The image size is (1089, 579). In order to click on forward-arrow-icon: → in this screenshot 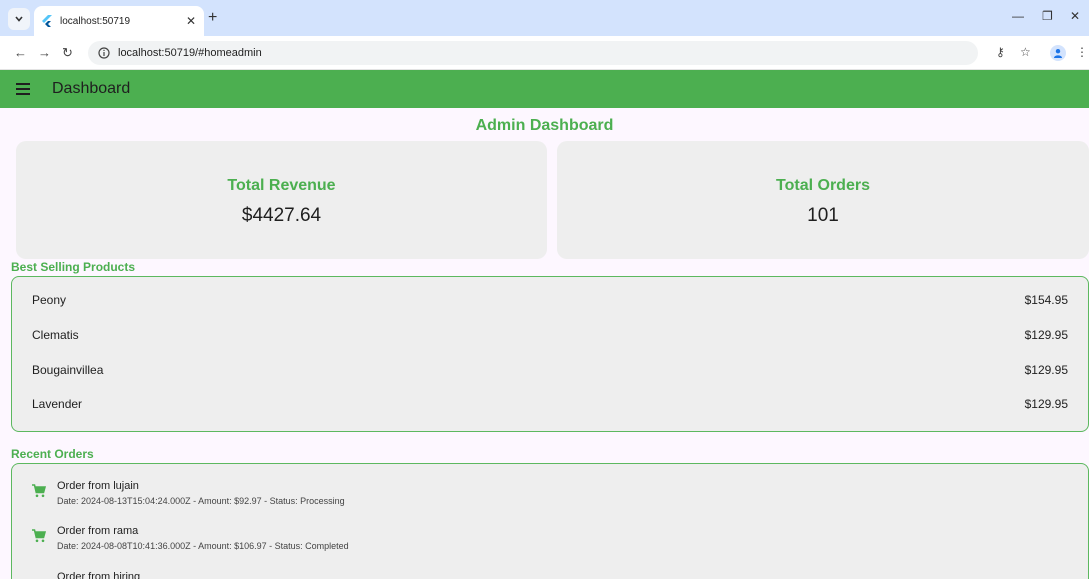, I will do `click(44, 52)`.